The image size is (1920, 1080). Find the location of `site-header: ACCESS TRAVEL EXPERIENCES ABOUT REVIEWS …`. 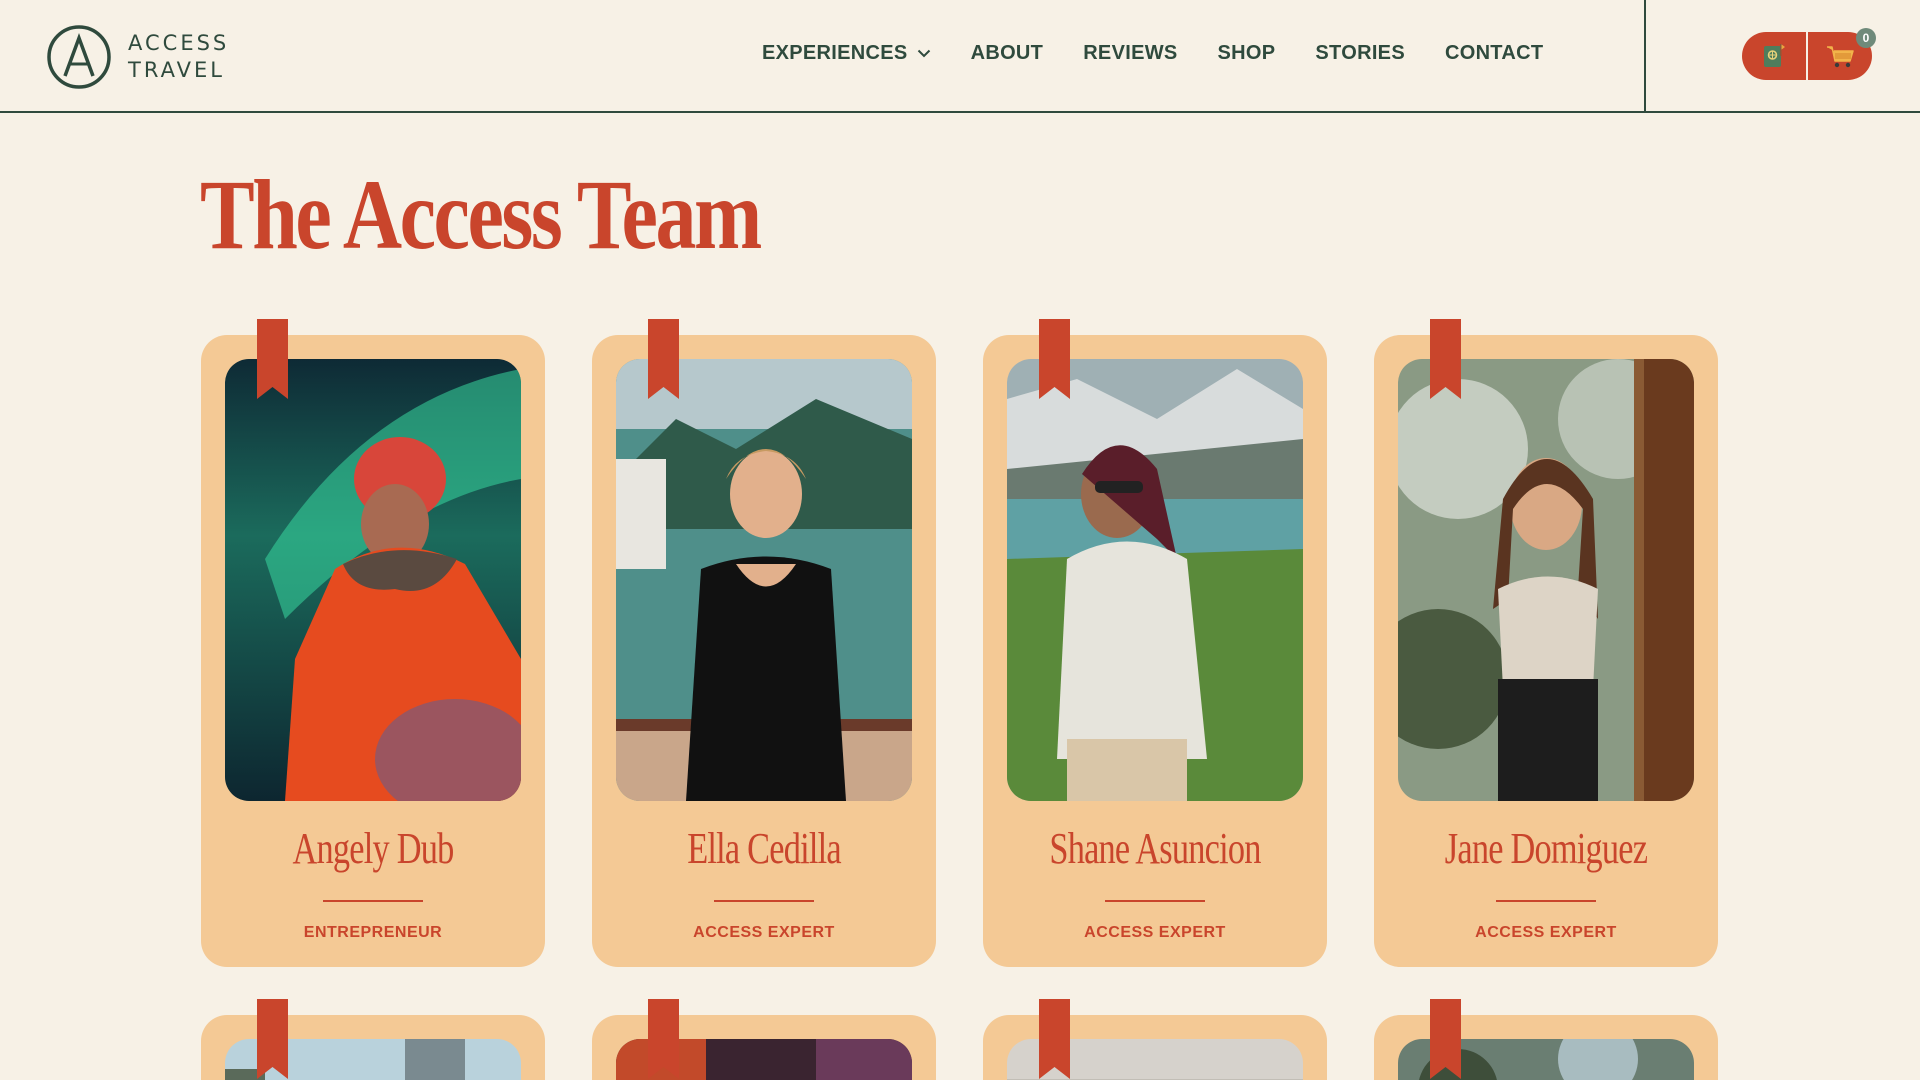

site-header: ACCESS TRAVEL EXPERIENCES ABOUT REVIEWS … is located at coordinates (960, 56).